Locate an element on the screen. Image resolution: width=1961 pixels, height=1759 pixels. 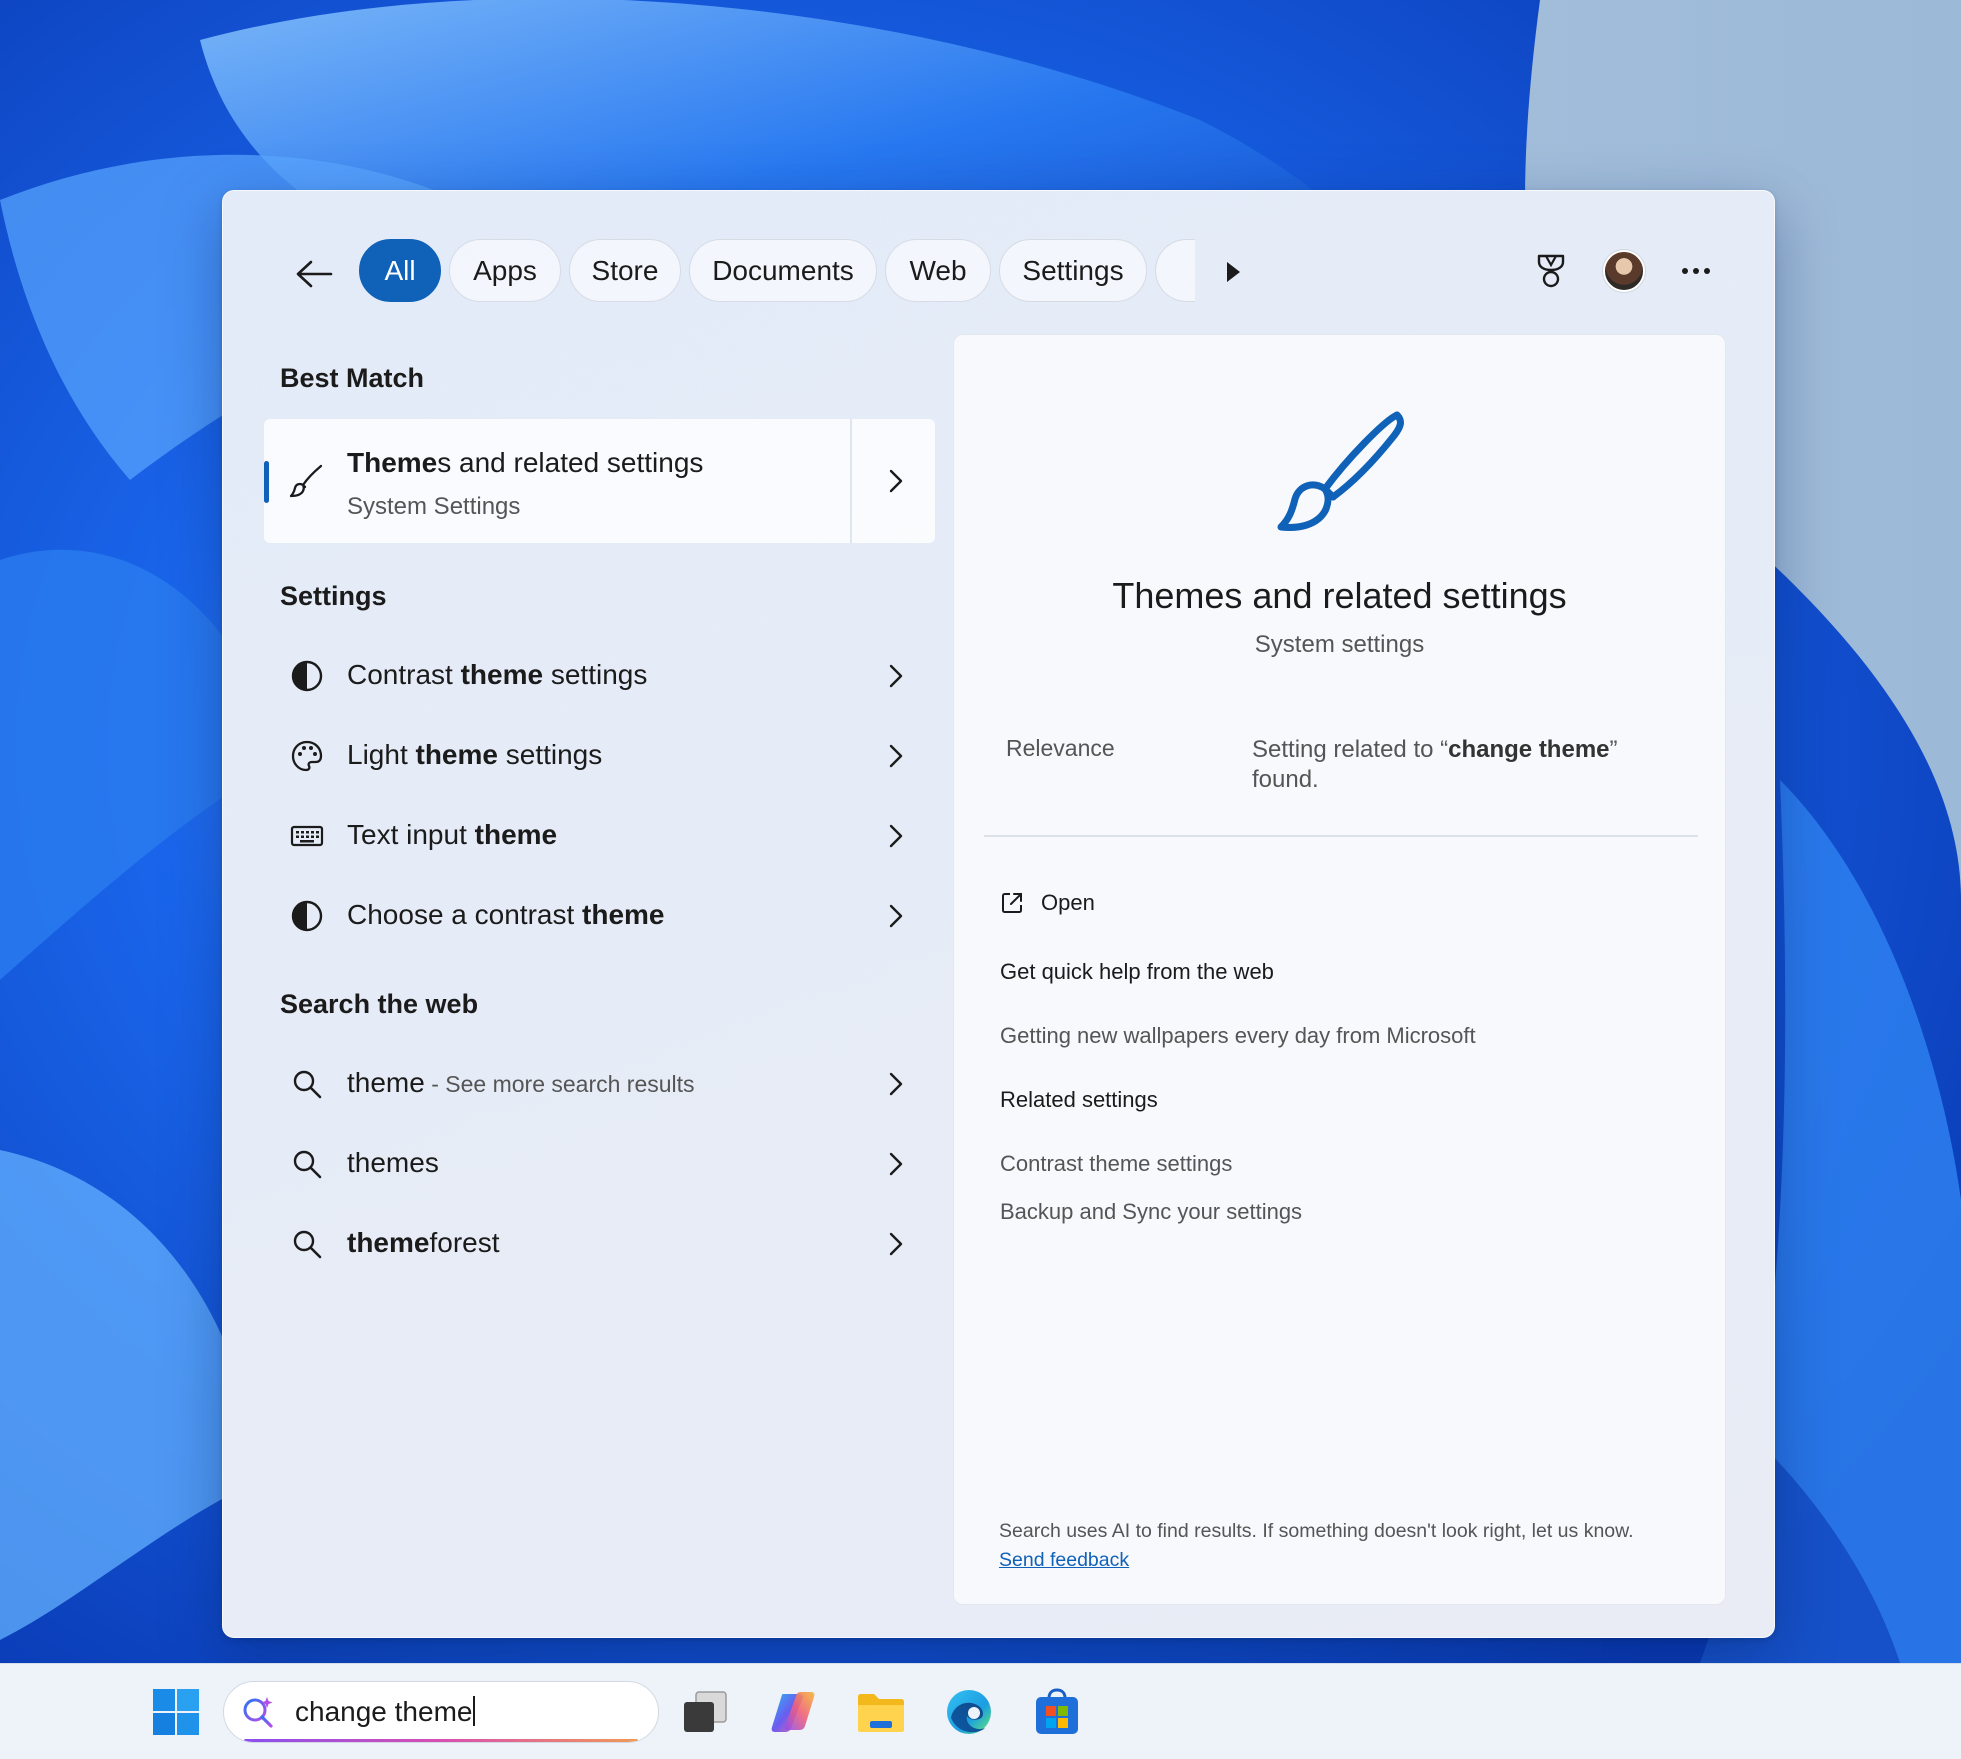
file-explorer-button is located at coordinates (881, 1712).